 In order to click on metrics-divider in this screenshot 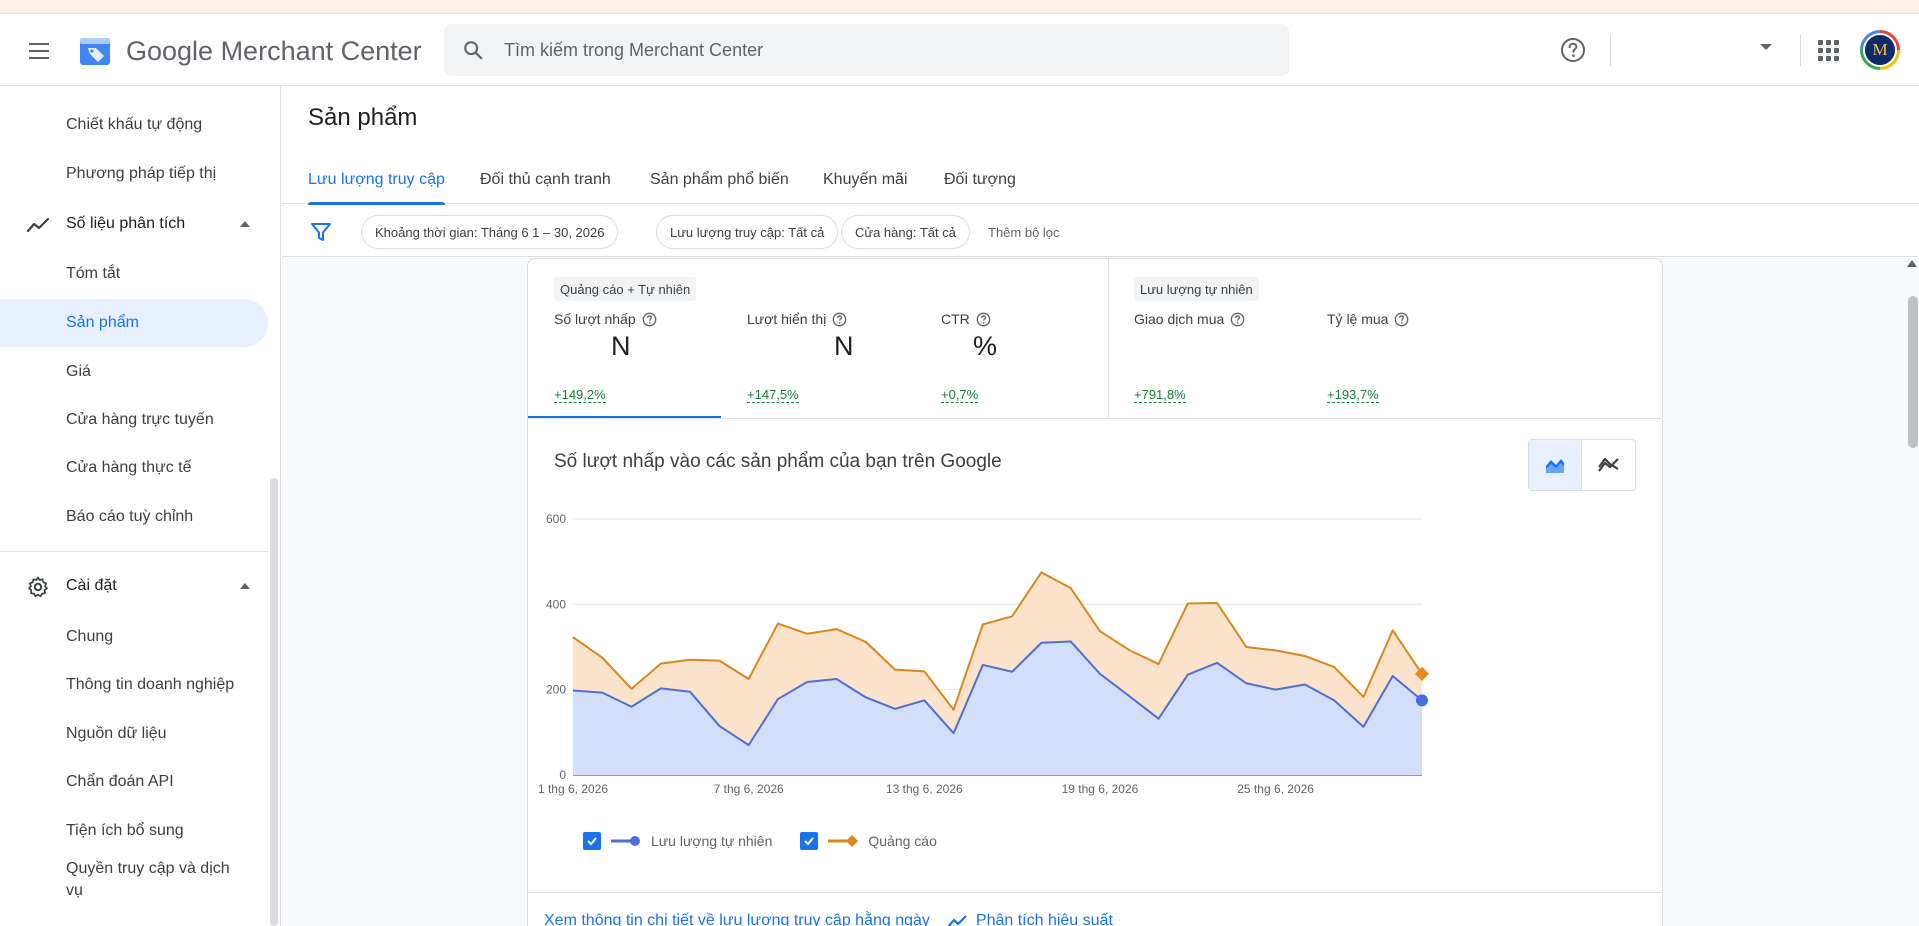, I will do `click(1095, 418)`.